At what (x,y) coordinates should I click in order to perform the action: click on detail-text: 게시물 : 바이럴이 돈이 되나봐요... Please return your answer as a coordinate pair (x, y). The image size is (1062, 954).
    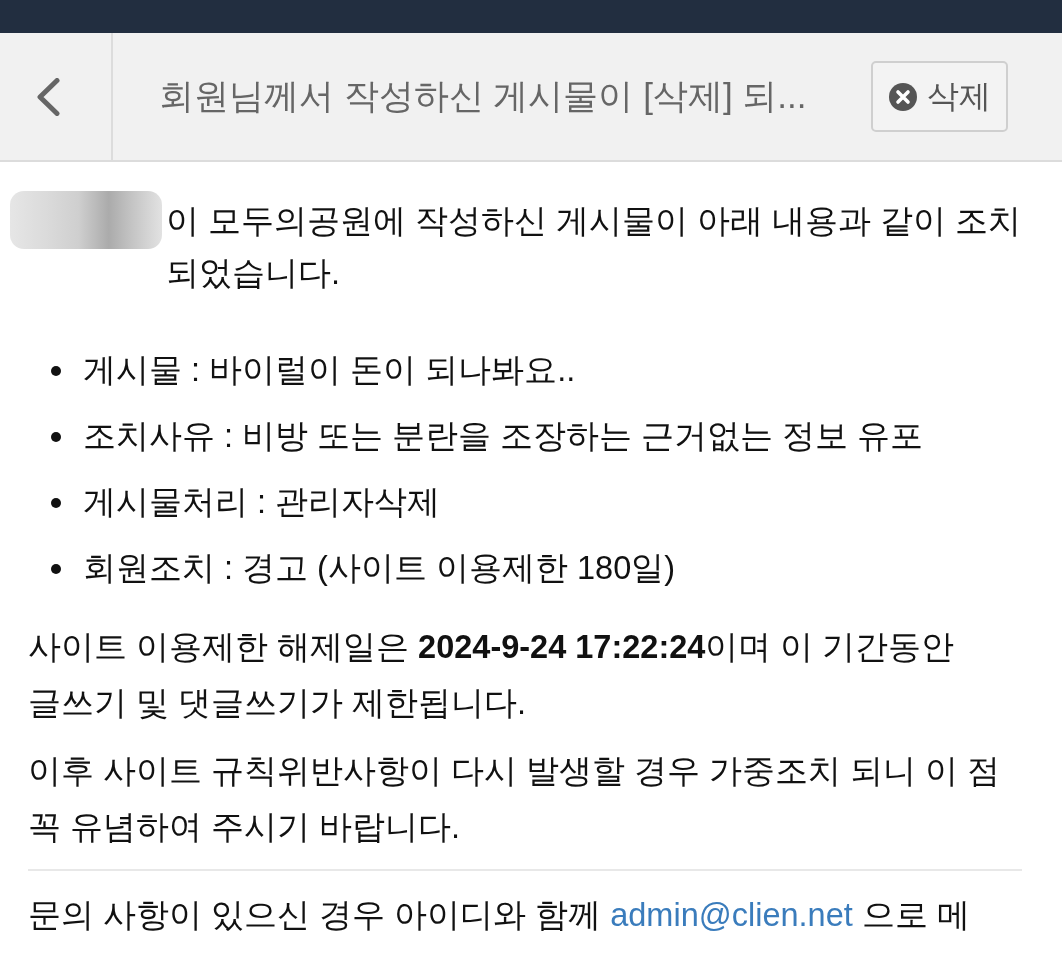
    Looking at the image, I should click on (329, 370).